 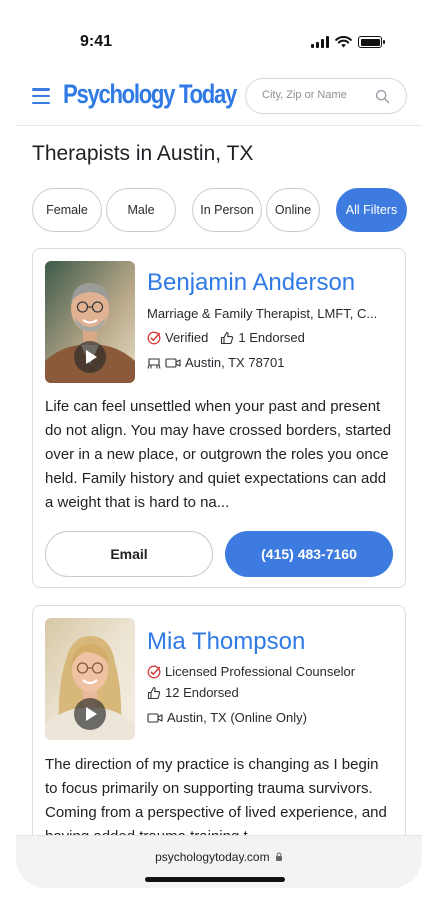 I want to click on wifi-icon, so click(x=343, y=42).